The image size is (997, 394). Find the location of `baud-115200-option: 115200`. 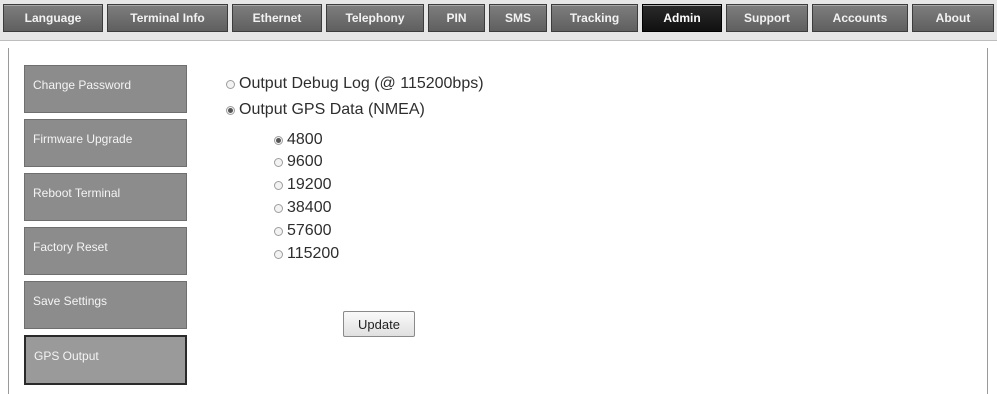

baud-115200-option: 115200 is located at coordinates (306, 254).